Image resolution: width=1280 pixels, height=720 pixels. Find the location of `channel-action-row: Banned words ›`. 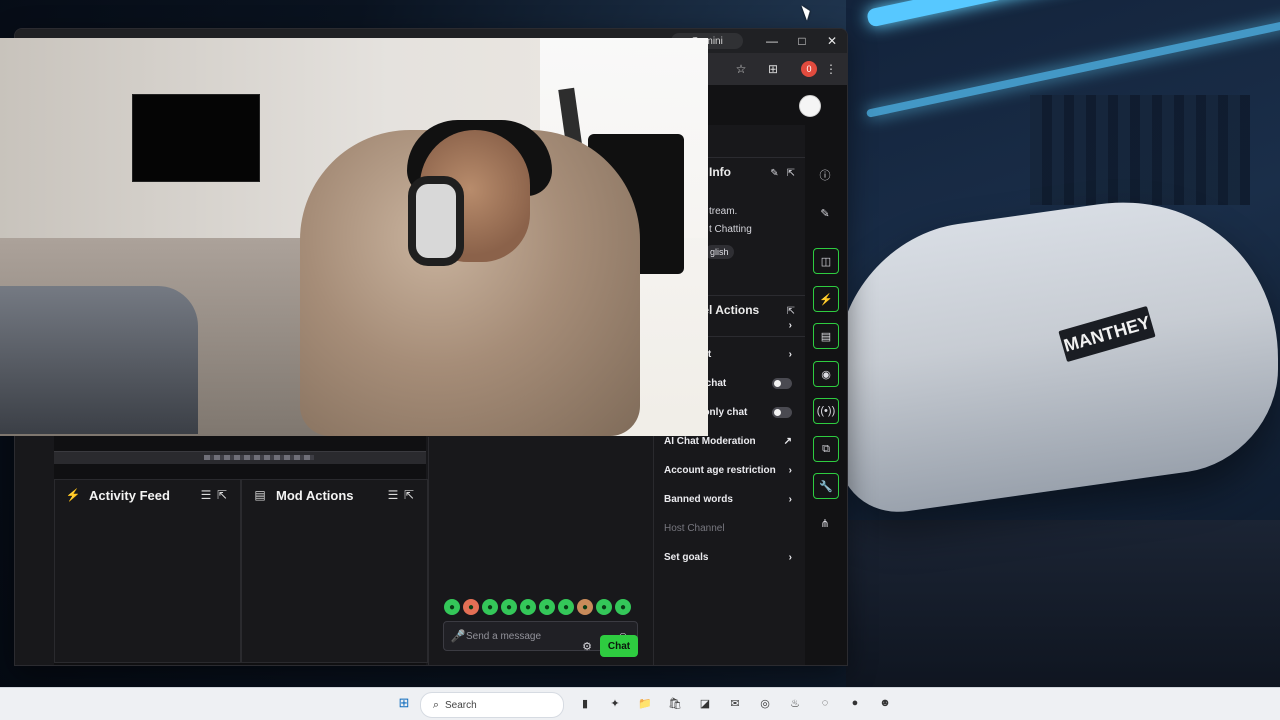

channel-action-row: Banned words › is located at coordinates (728, 499).